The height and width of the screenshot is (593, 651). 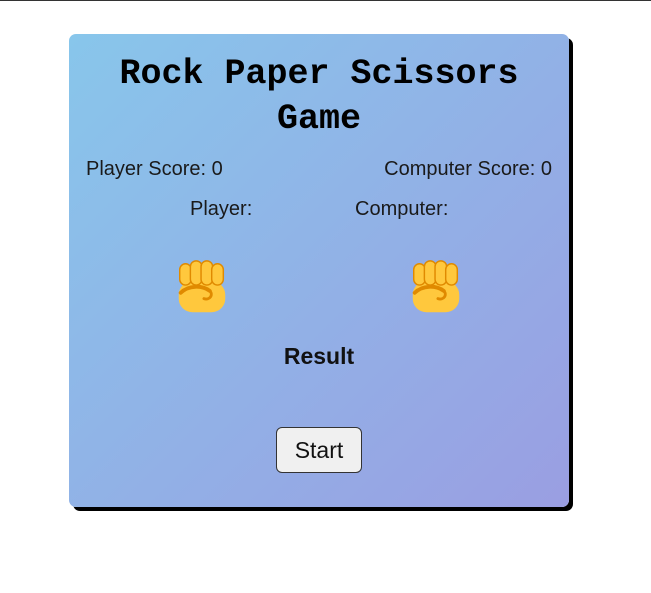 I want to click on result-text: Result, so click(x=319, y=356).